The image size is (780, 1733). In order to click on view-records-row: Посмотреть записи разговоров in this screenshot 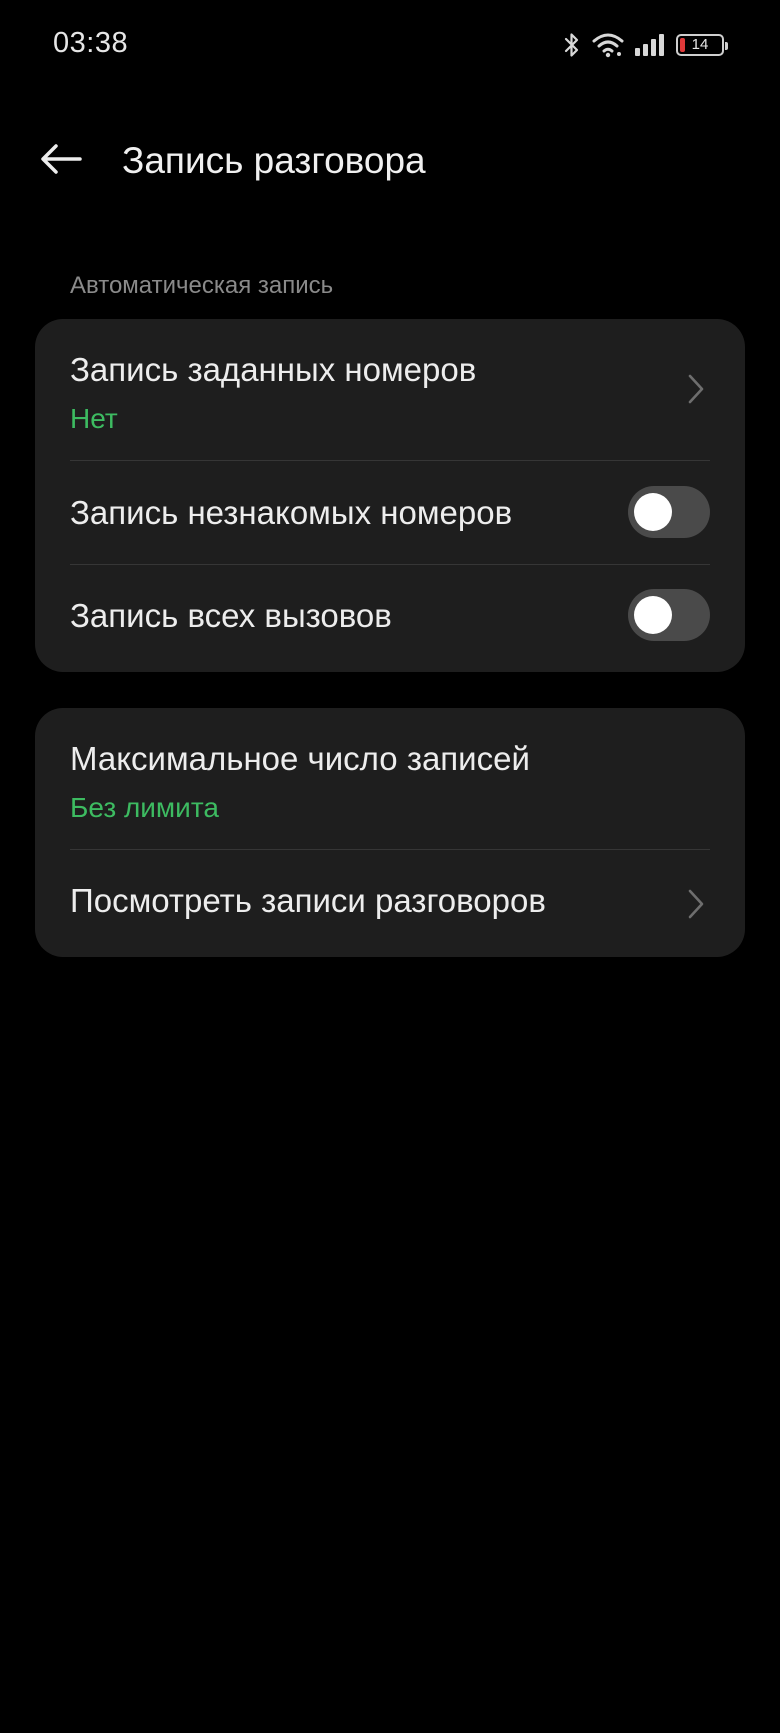, I will do `click(390, 903)`.